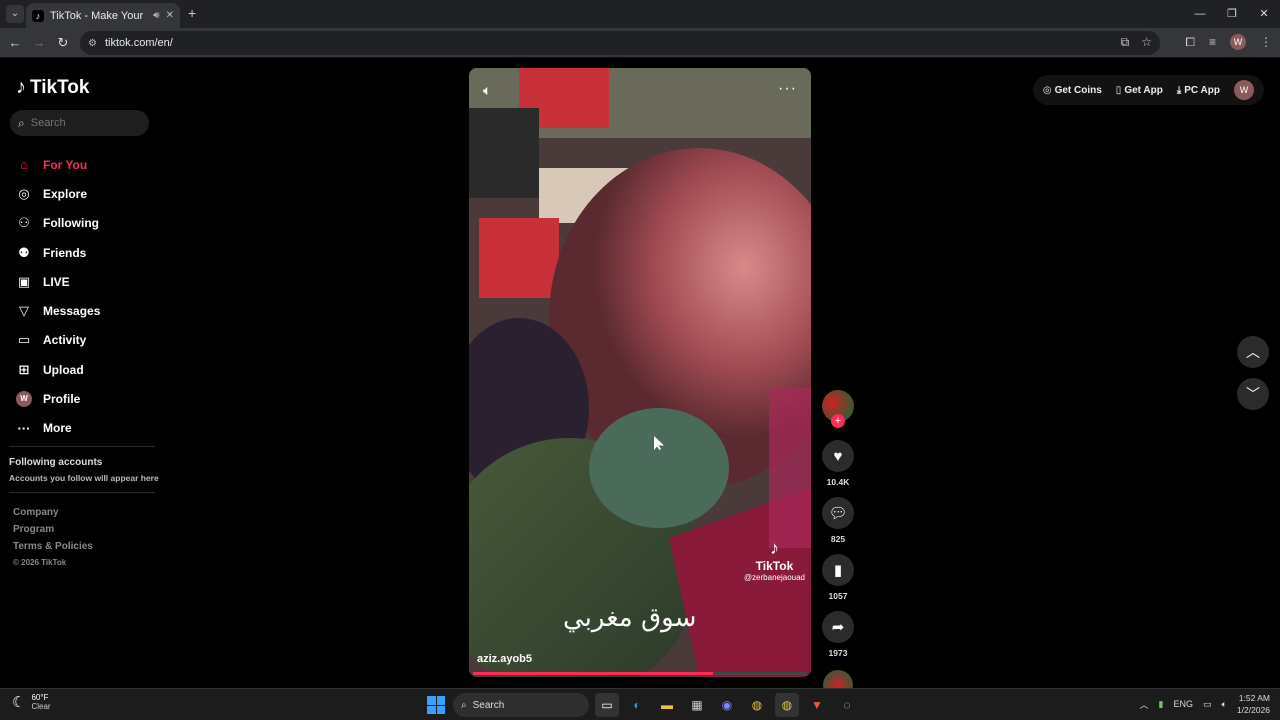 The image size is (1280, 720). Describe the element at coordinates (1244, 90) in the screenshot. I see `avatar: W` at that location.